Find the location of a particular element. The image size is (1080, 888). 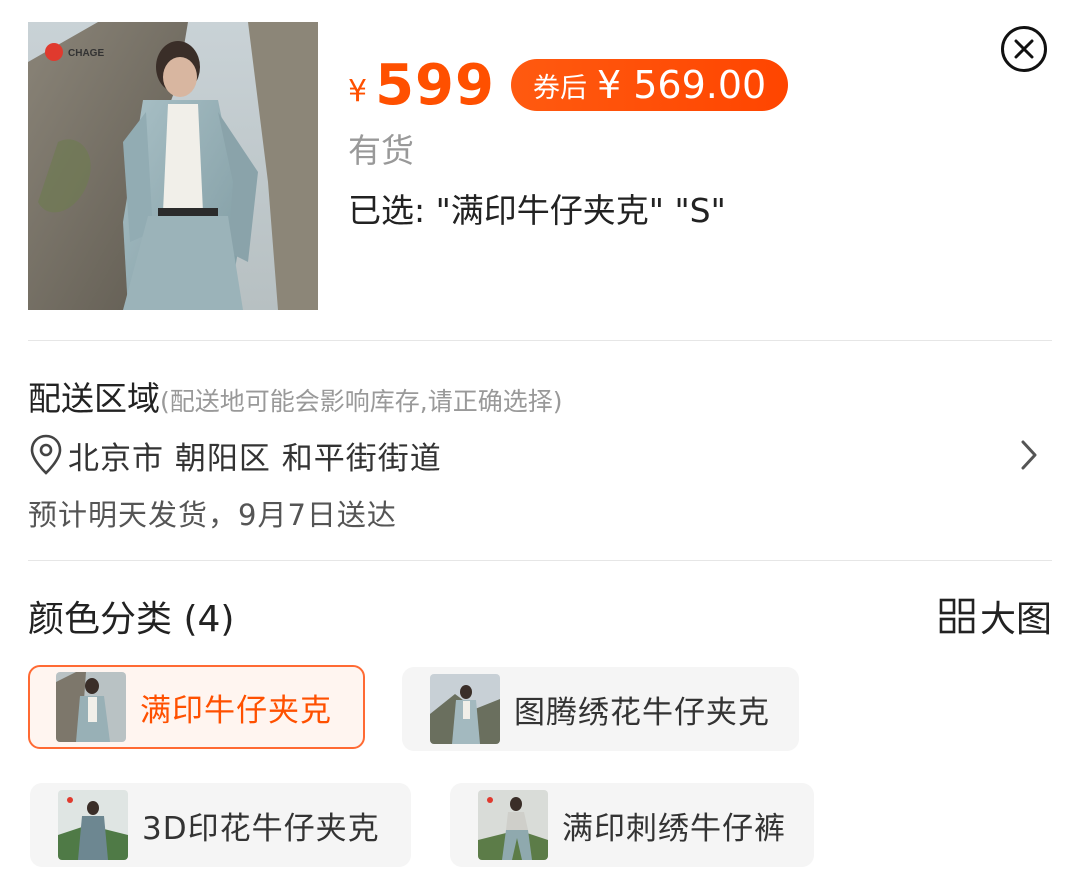

product-photo: CHAGE is located at coordinates (173, 166).